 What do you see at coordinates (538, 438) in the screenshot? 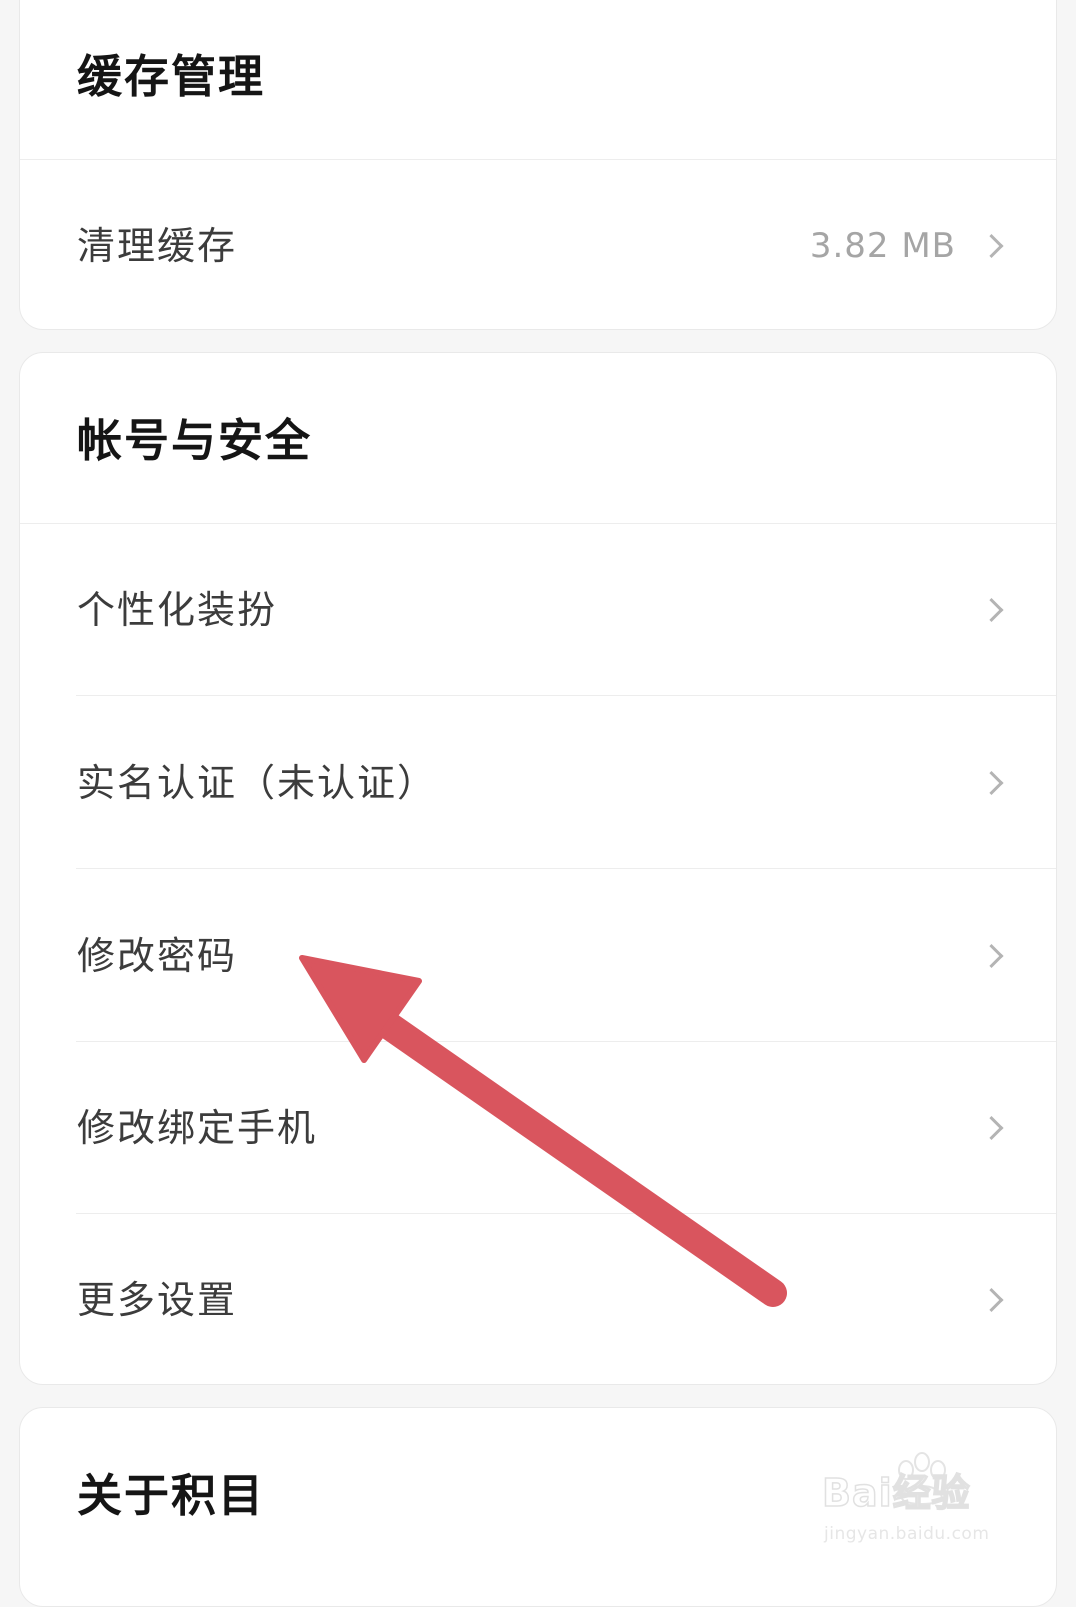
I see `account-section-header: 帐号与安全` at bounding box center [538, 438].